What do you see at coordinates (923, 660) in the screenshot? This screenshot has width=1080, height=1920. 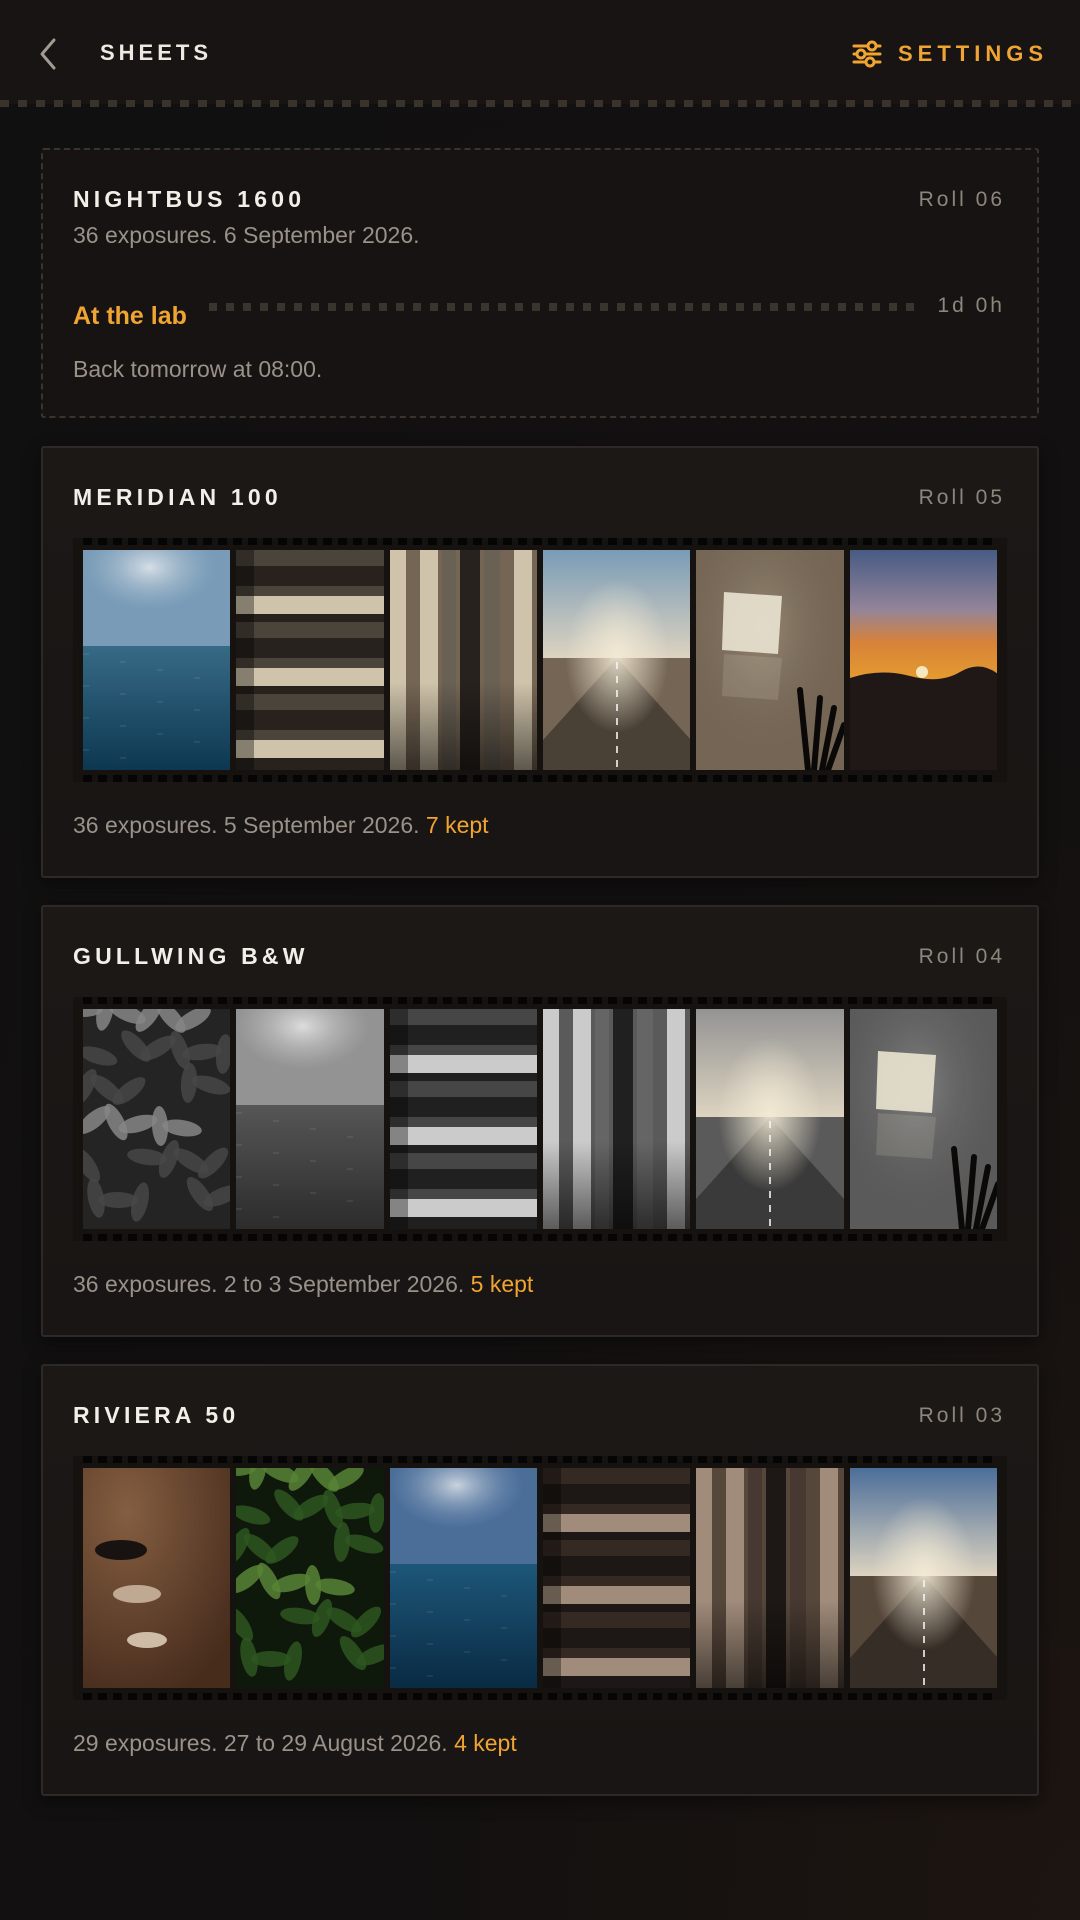 I see `film-frame-sunset` at bounding box center [923, 660].